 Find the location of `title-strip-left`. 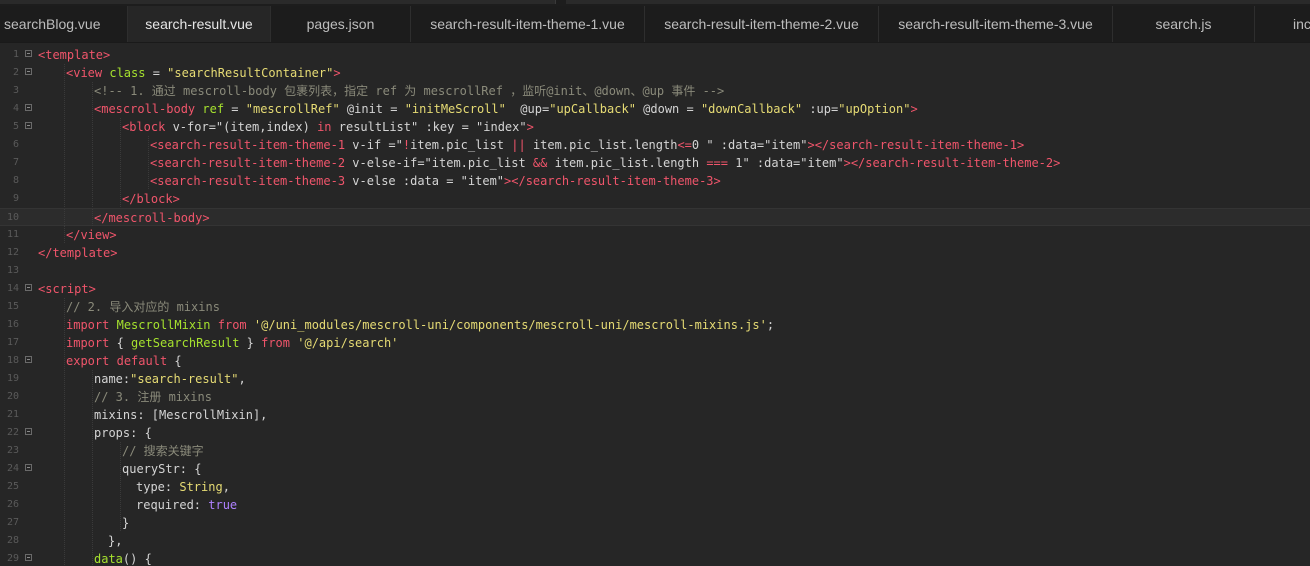

title-strip-left is located at coordinates (278, 2).